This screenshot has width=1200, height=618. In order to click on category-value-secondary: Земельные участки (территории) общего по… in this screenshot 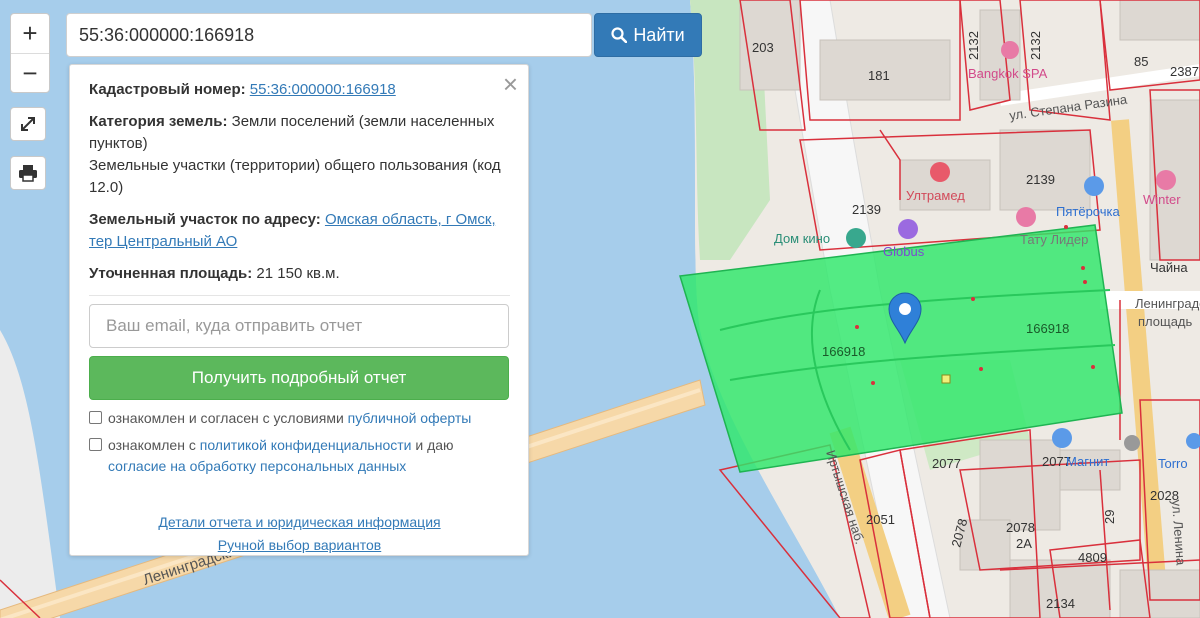, I will do `click(295, 176)`.